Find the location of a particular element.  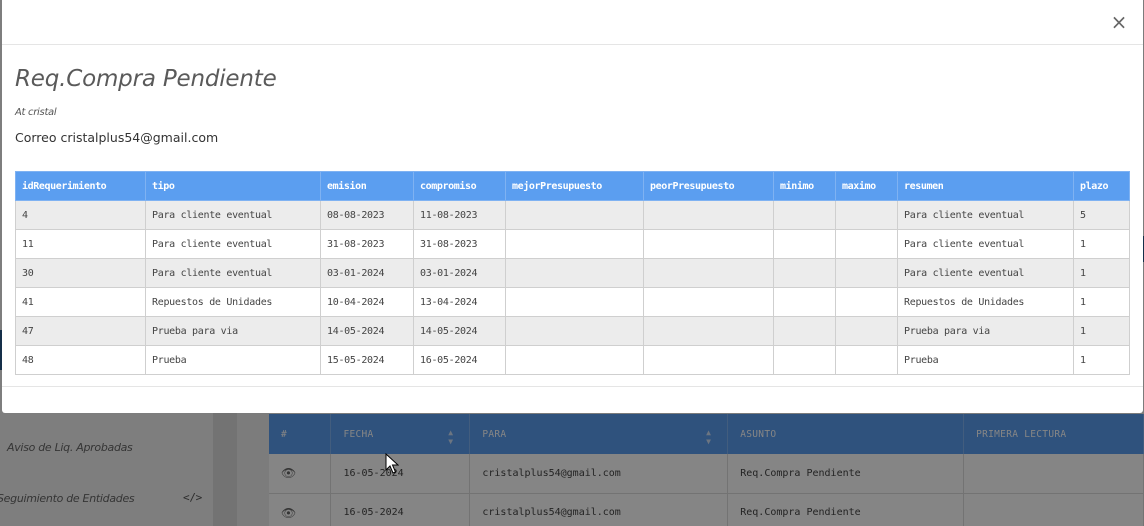

cell-tipo: Prueba is located at coordinates (233, 360).